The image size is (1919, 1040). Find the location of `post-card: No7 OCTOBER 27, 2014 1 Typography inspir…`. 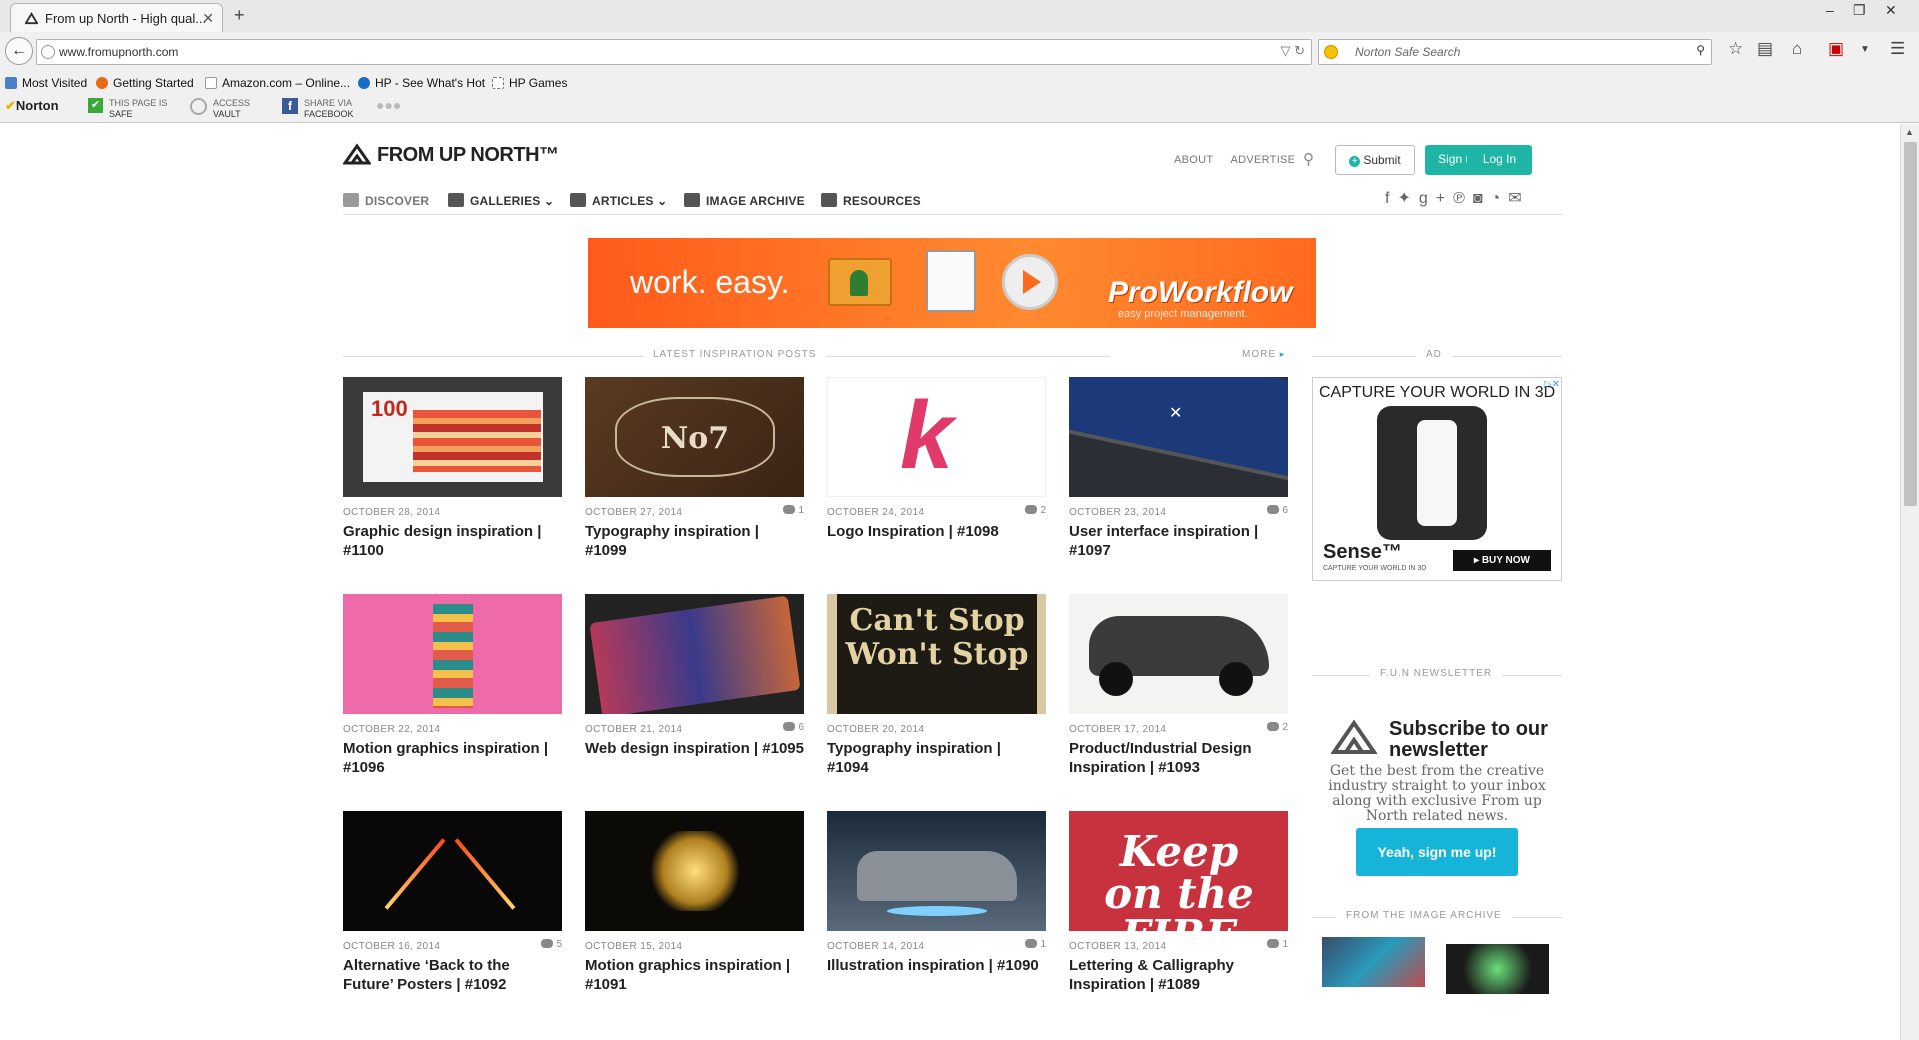

post-card: No7 OCTOBER 27, 2014 1 Typography inspir… is located at coordinates (694, 477).